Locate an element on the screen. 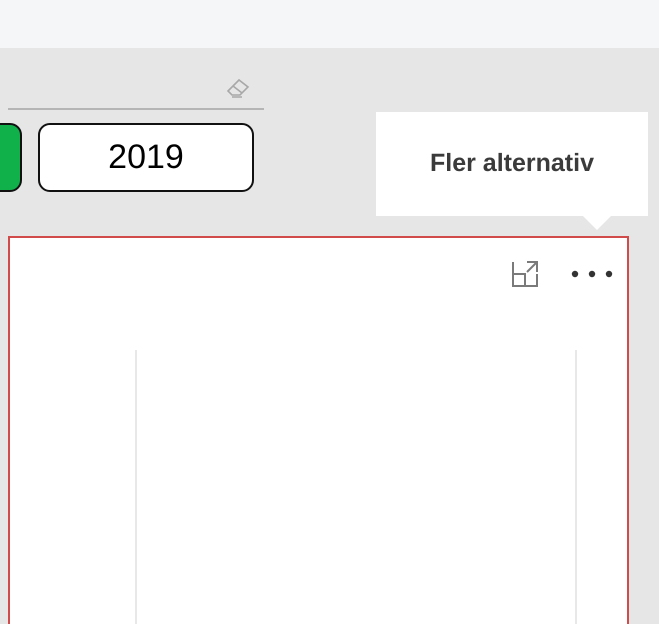 The height and width of the screenshot is (624, 659). focus-mode-icon is located at coordinates (525, 274).